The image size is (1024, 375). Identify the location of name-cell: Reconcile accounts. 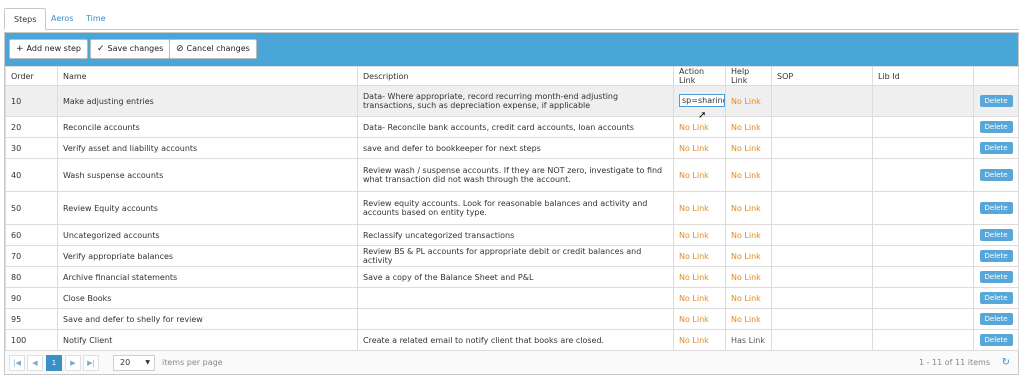
(207, 127).